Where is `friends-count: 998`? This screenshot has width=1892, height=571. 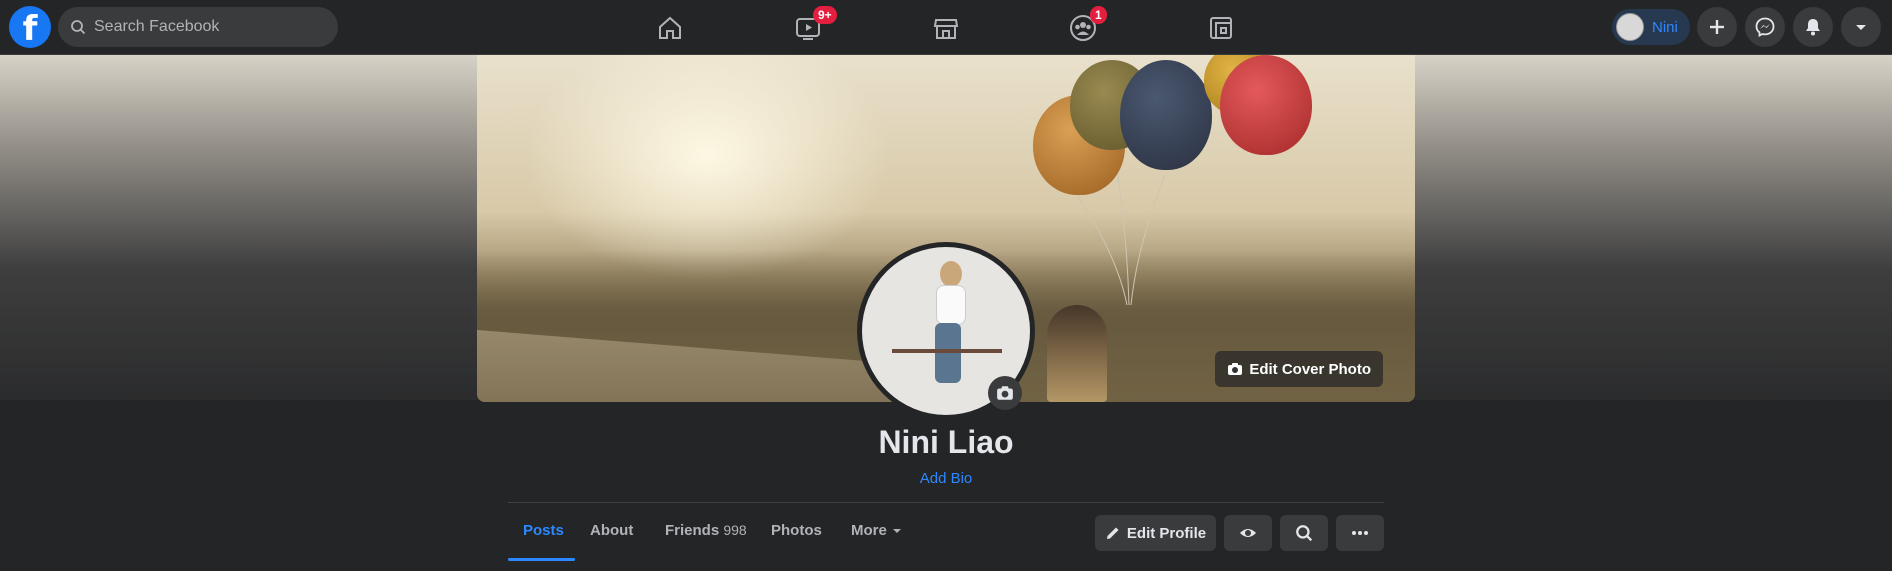 friends-count: 998 is located at coordinates (735, 530).